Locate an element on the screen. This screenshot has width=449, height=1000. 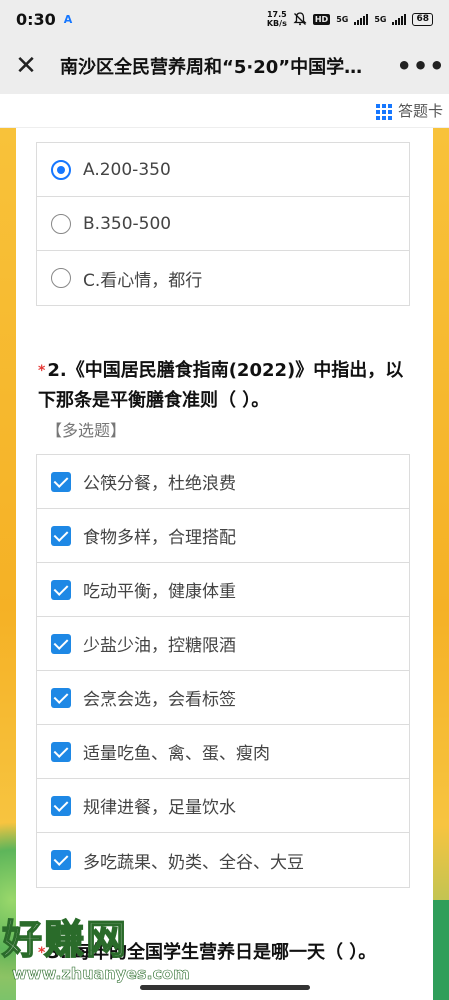
grid-icon is located at coordinates (383, 111).